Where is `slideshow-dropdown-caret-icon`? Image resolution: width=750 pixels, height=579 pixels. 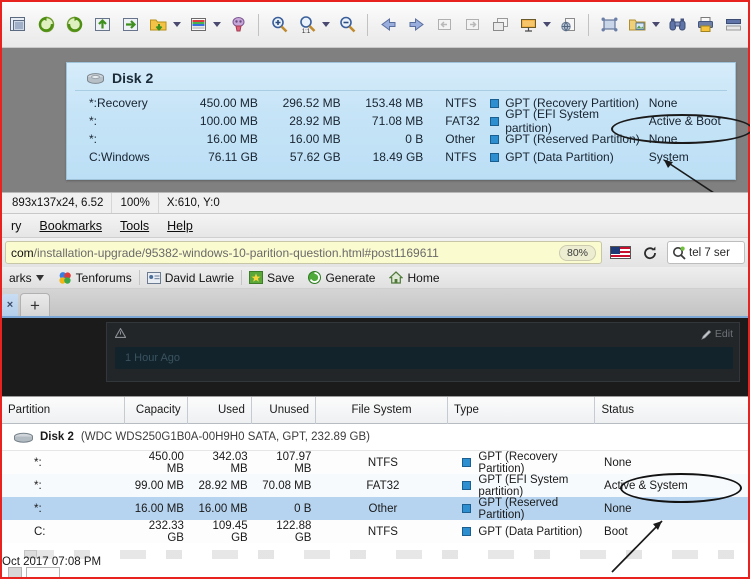
slideshow-dropdown-caret-icon is located at coordinates (546, 25).